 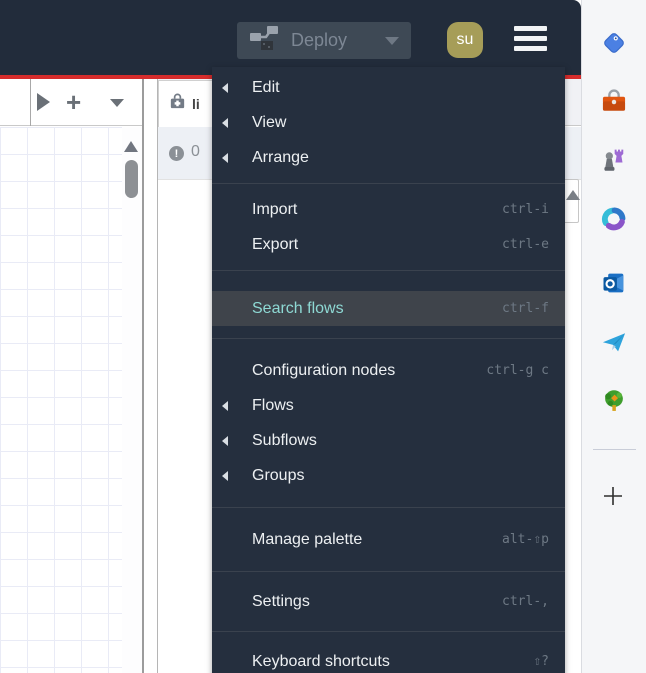 What do you see at coordinates (517, 370) in the screenshot?
I see `menu-item-shortcut: ctrl-g c` at bounding box center [517, 370].